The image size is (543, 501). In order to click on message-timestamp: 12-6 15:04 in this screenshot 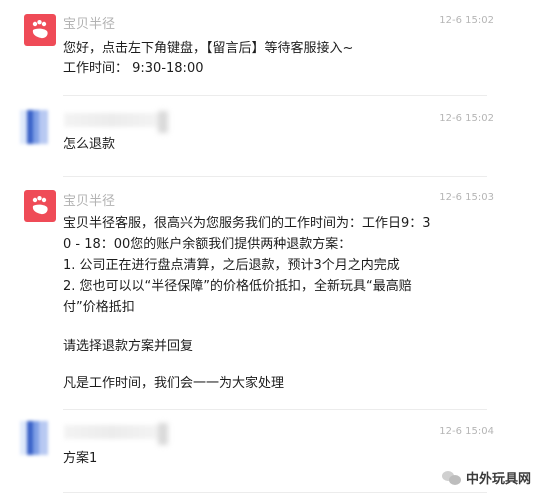, I will do `click(466, 431)`.